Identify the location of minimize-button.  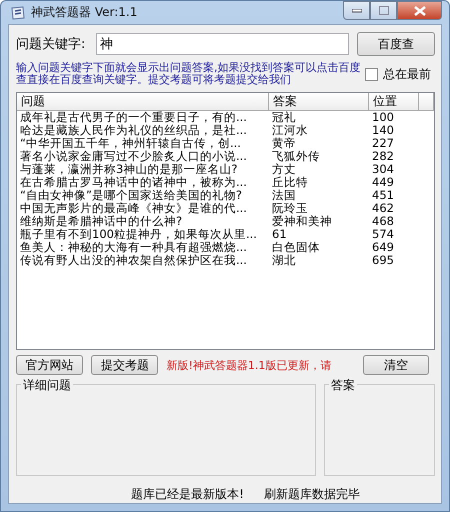
(356, 10).